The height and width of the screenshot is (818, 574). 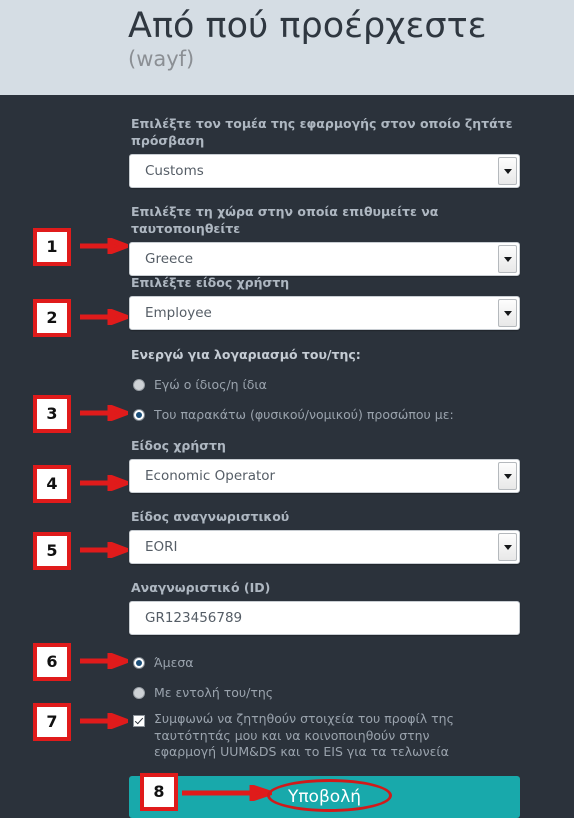 I want to click on radio-icon-direct, so click(x=139, y=663).